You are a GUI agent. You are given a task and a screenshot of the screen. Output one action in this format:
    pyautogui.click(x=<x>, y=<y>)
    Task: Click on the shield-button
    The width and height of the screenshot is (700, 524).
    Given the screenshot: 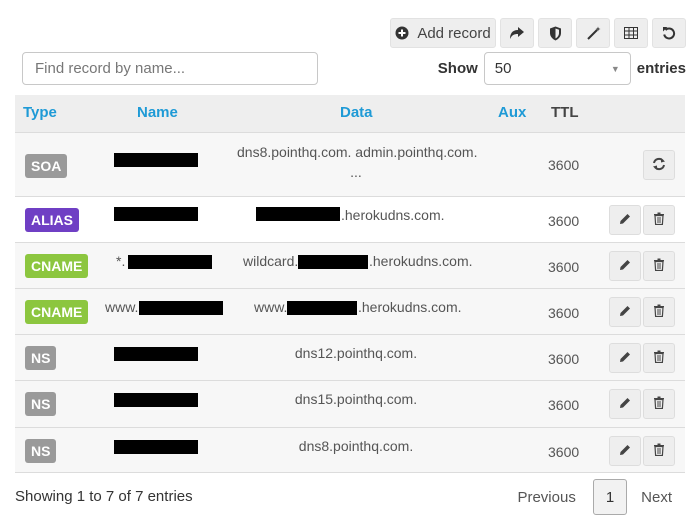 What is the action you would take?
    pyautogui.click(x=555, y=33)
    